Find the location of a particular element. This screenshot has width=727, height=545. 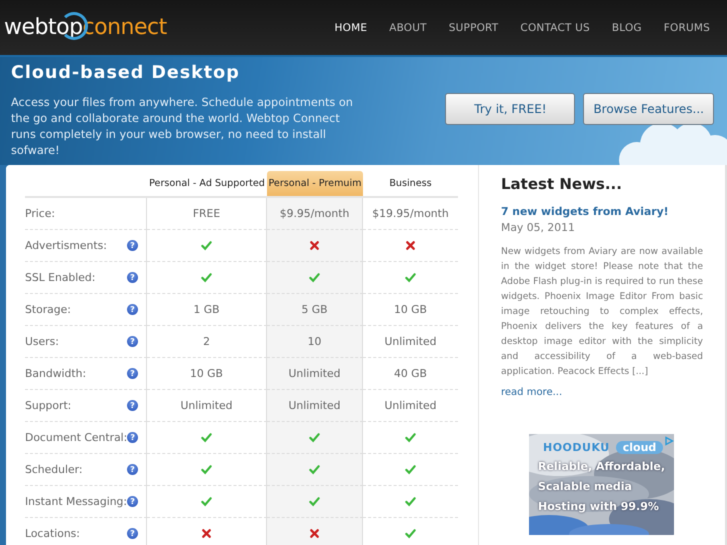

ad-banner: HOODUKU cloud Reliable, Affordable, Scalable media Hosting with 99.9% is located at coordinates (601, 484).